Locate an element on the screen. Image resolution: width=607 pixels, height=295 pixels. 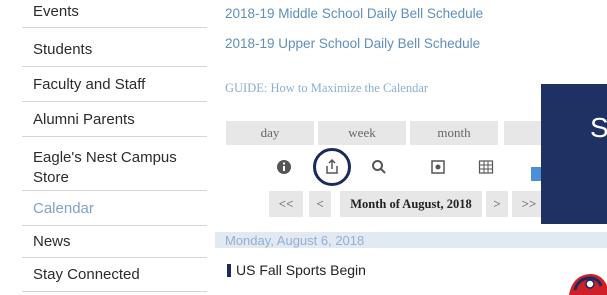
sidebar-item-faculty-and-staff: Faculty and Staff is located at coordinates (114, 85).